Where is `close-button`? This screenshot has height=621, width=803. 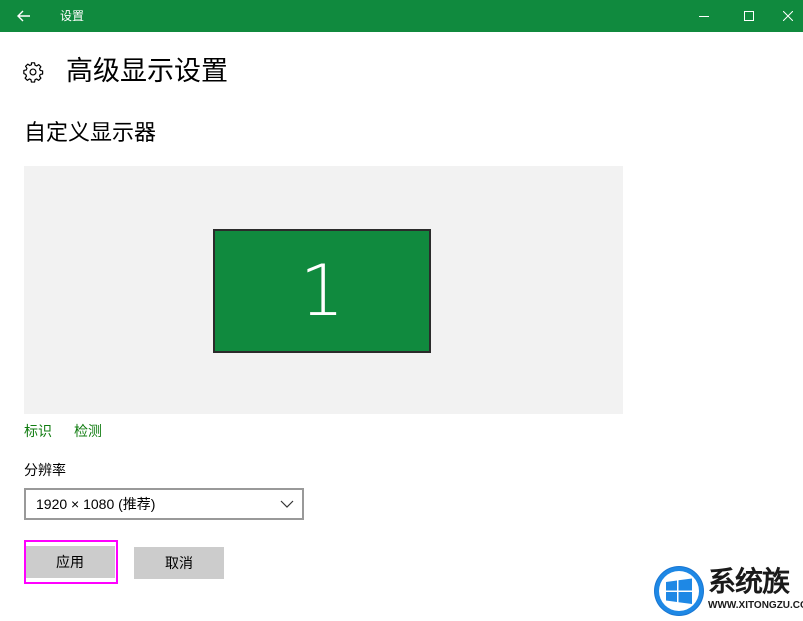 close-button is located at coordinates (787, 16).